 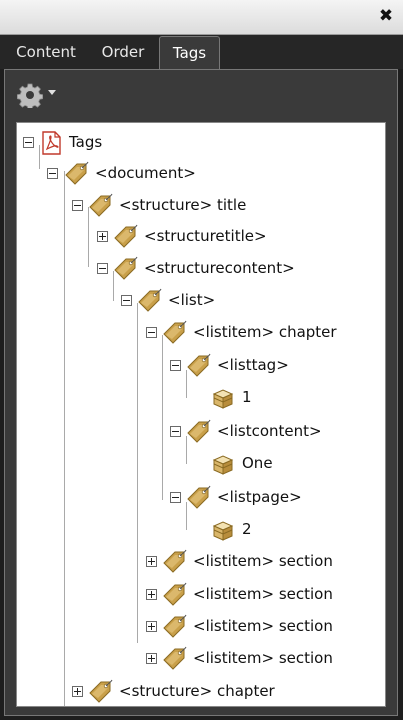 What do you see at coordinates (197, 530) in the screenshot?
I see `tree-node-text-2: 2` at bounding box center [197, 530].